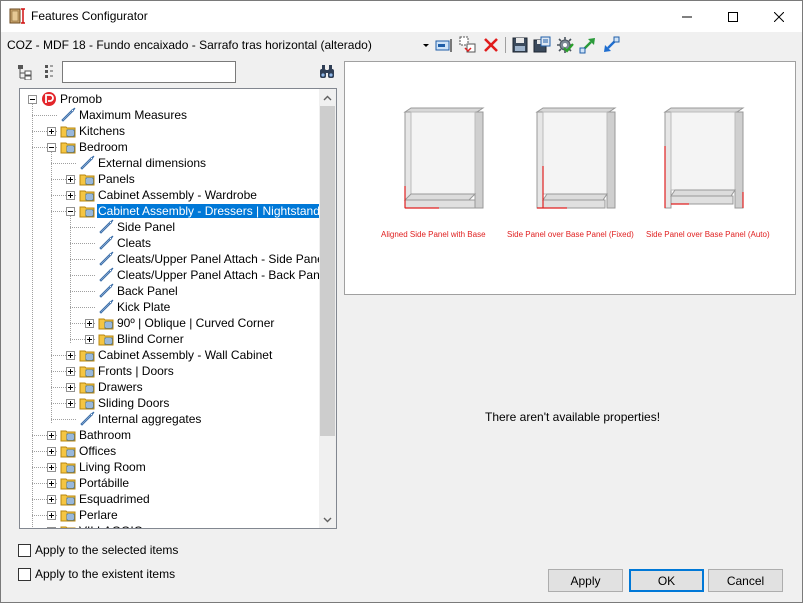 Image resolution: width=803 pixels, height=603 pixels. I want to click on rename-icon, so click(444, 45).